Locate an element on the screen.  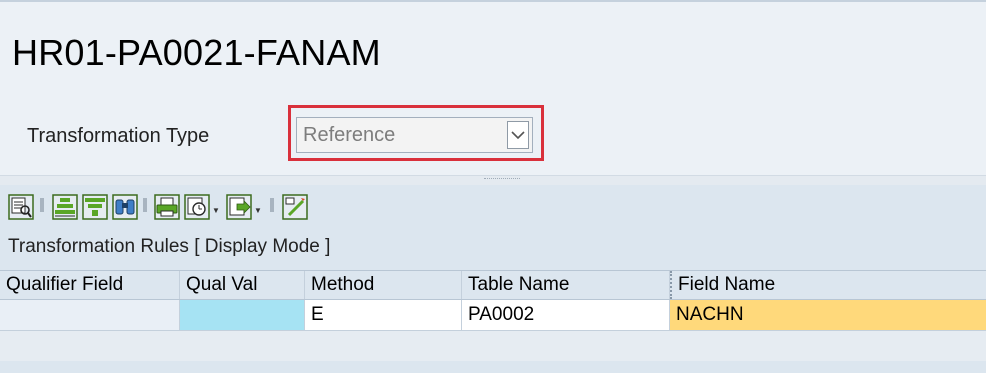
transformation-type-value: Reference is located at coordinates (349, 135).